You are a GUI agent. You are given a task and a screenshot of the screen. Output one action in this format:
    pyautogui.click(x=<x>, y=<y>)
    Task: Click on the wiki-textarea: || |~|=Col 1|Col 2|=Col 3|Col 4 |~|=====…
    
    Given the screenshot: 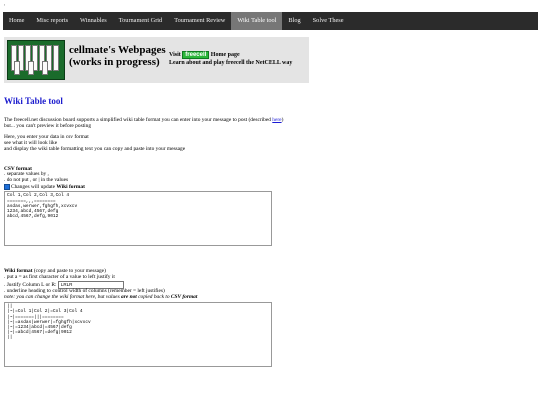 What is the action you would take?
    pyautogui.click(x=138, y=335)
    